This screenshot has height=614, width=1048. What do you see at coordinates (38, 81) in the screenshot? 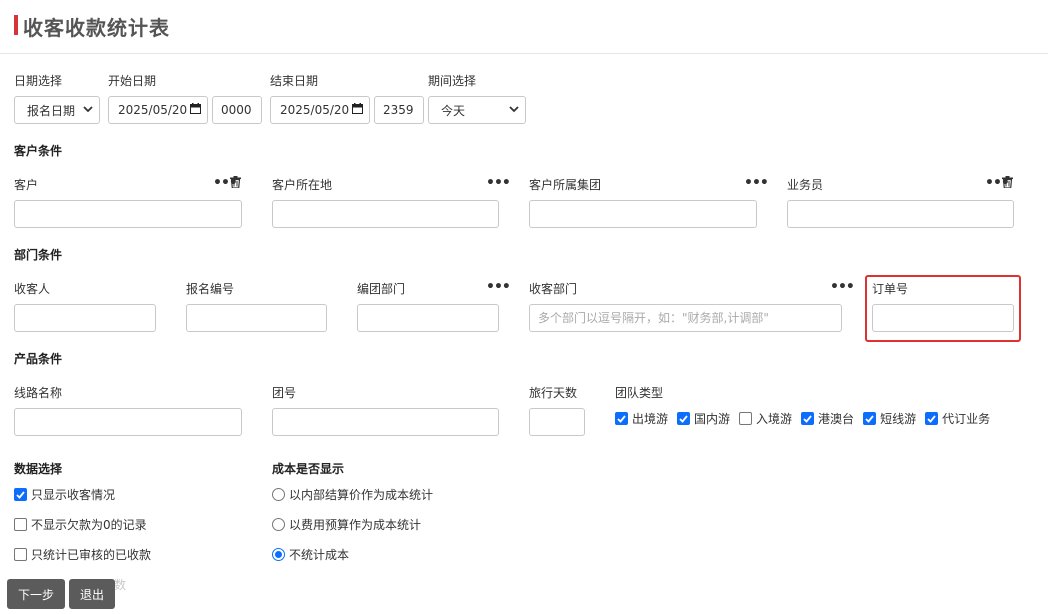
I see `date-select-label: 日期选择` at bounding box center [38, 81].